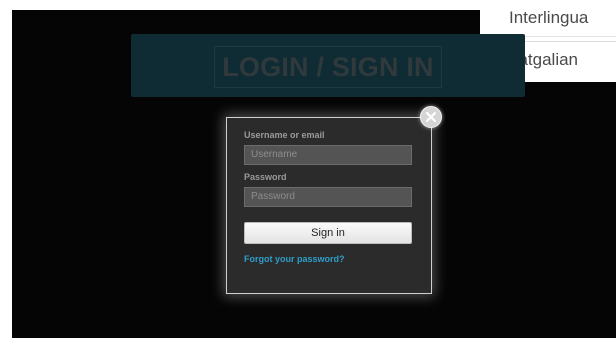  Describe the element at coordinates (328, 155) in the screenshot. I see `username-input: Username` at that location.